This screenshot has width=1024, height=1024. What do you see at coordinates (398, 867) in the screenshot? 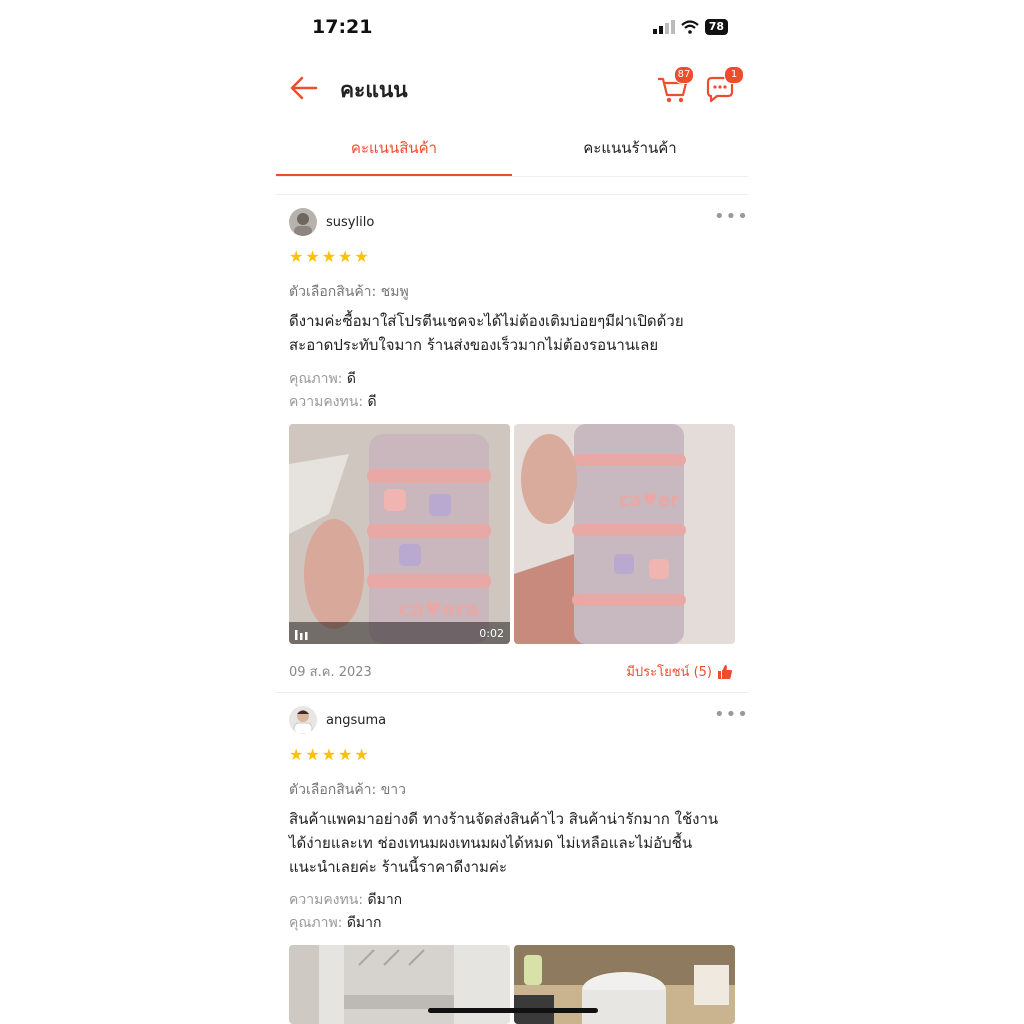
I see `review-text-line: แนะนำเลยค่ะ ร้านนี้ราคาดีงามค่ะ` at bounding box center [398, 867].